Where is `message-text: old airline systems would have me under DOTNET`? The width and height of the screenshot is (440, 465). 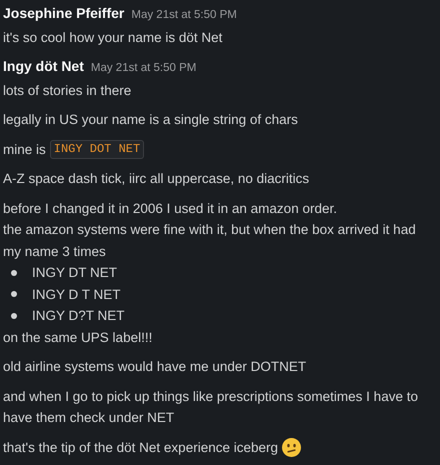 message-text: old airline systems would have me under DOTNET is located at coordinates (155, 367).